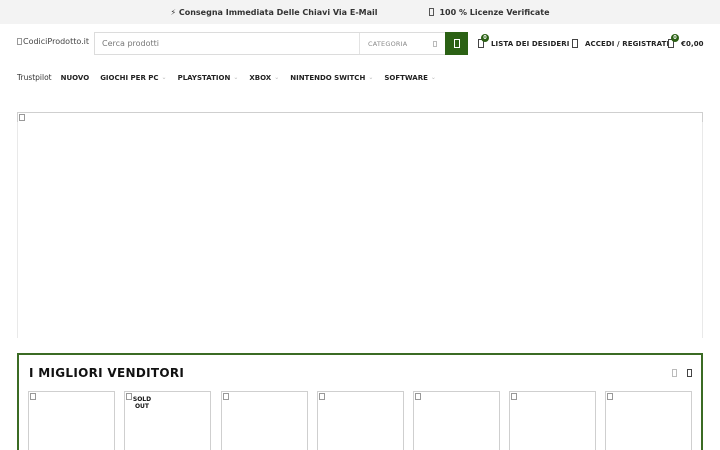 This screenshot has height=450, width=720. What do you see at coordinates (56, 41) in the screenshot?
I see `logo-alt-text: CodiciProdotto.it` at bounding box center [56, 41].